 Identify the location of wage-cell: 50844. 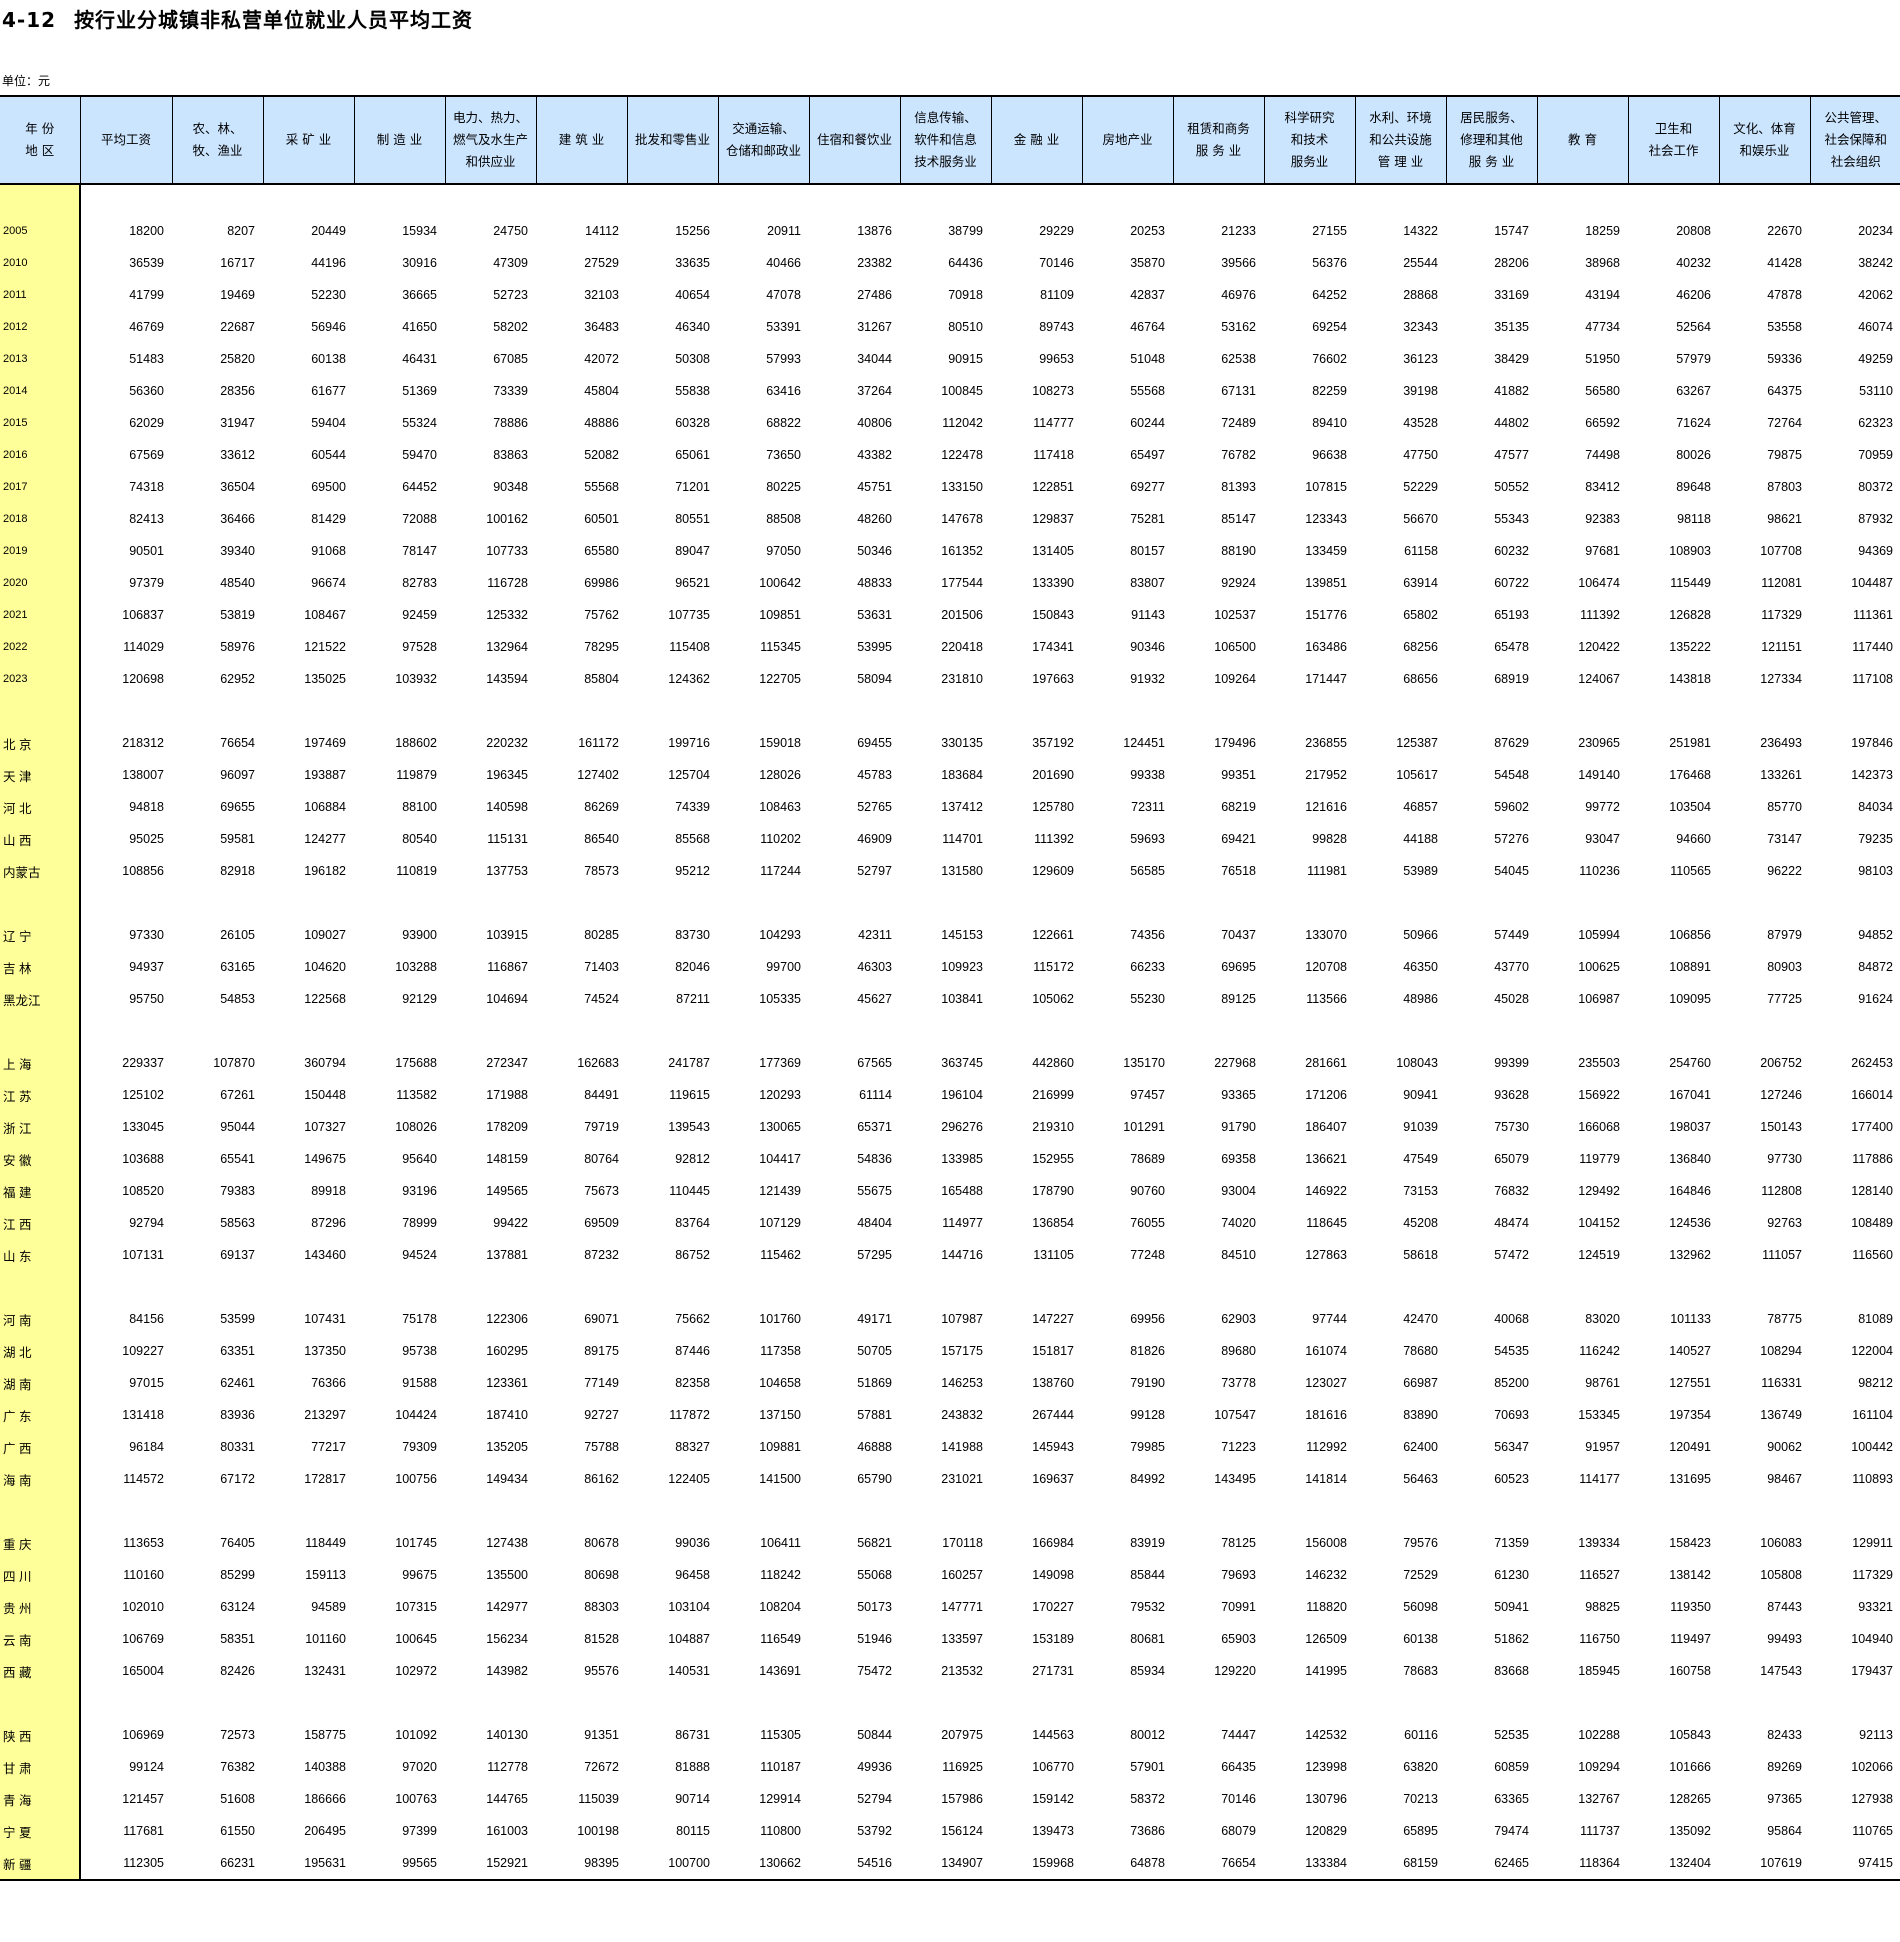
(874, 1735).